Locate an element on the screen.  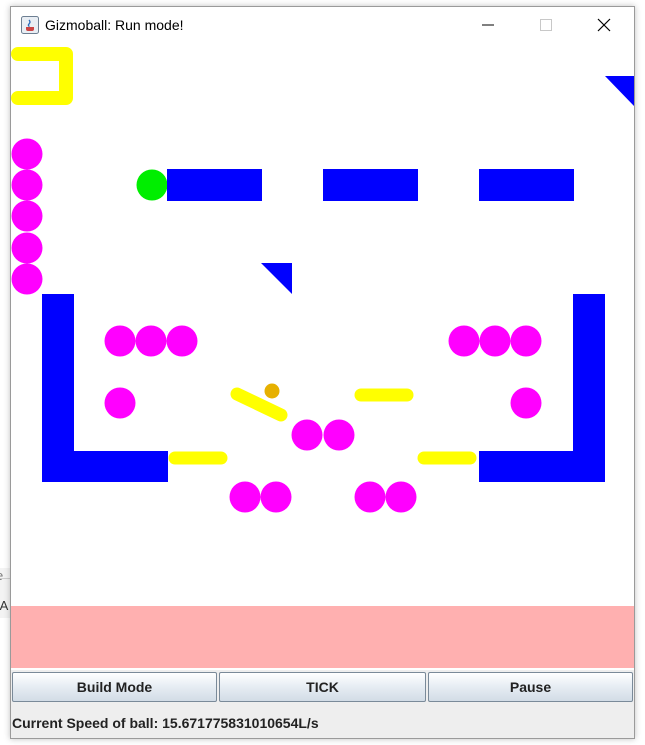
java-app-icon is located at coordinates (30, 25).